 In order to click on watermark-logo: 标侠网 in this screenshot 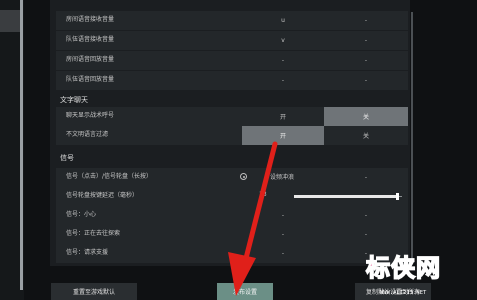, I will do `click(403, 268)`.